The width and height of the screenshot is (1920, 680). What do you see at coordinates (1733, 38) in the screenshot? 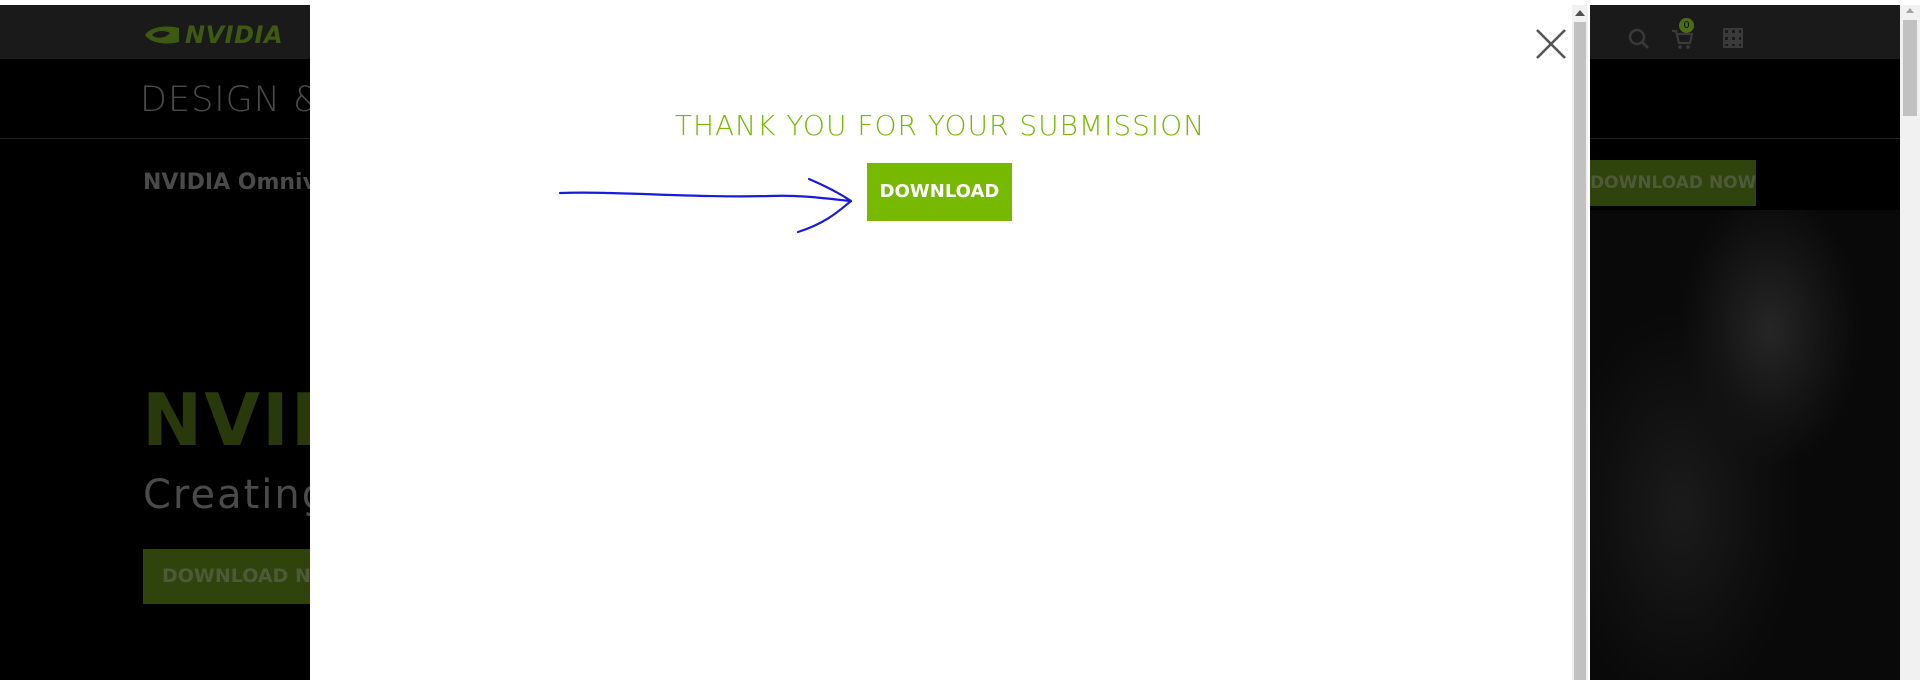
I see `apps-grid-icon` at bounding box center [1733, 38].